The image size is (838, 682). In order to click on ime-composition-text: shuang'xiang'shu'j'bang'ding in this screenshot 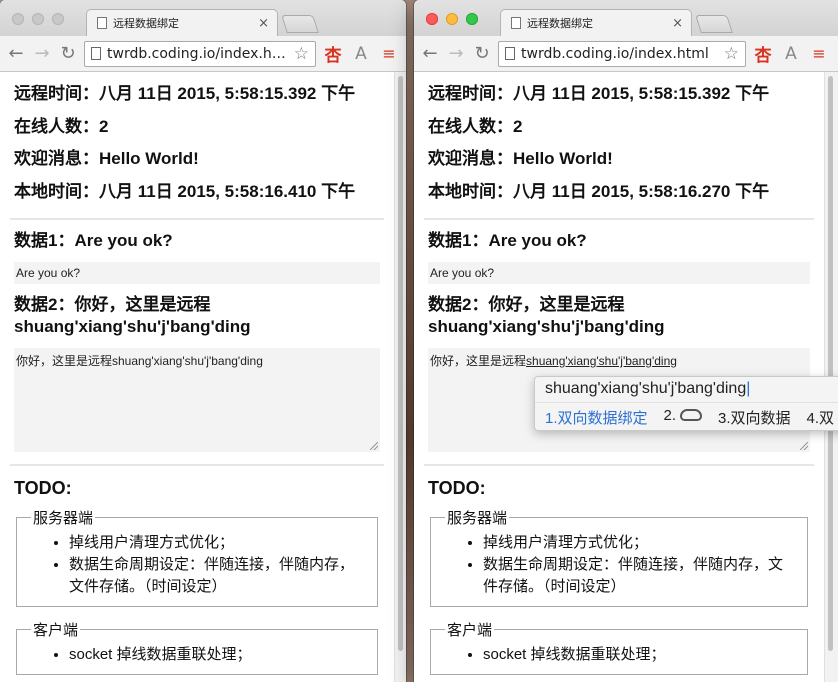, I will do `click(646, 388)`.